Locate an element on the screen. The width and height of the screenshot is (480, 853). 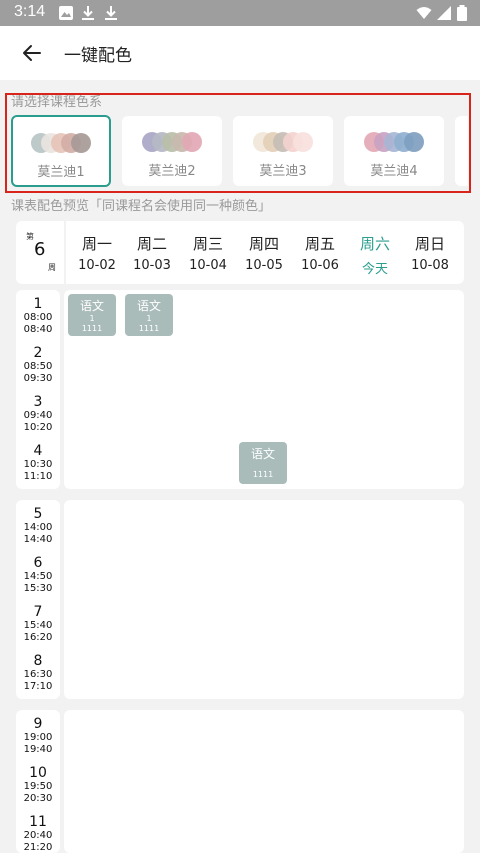
day-header-thu: 周四 10-05 is located at coordinates (264, 253).